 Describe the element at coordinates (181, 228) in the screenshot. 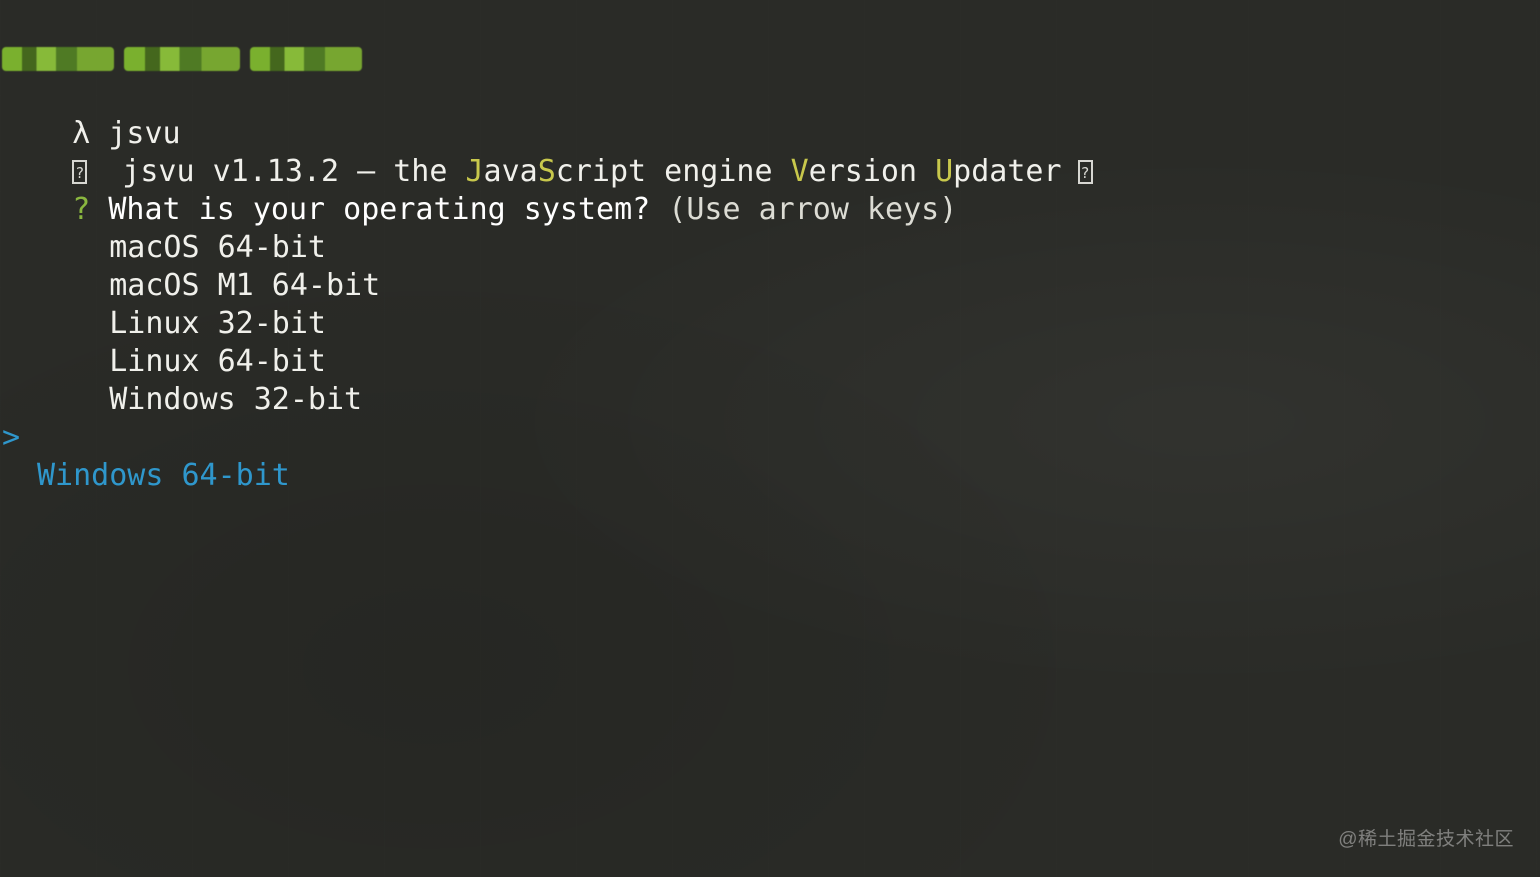

I see `os-option-macos-64: macOS 64-bit` at that location.